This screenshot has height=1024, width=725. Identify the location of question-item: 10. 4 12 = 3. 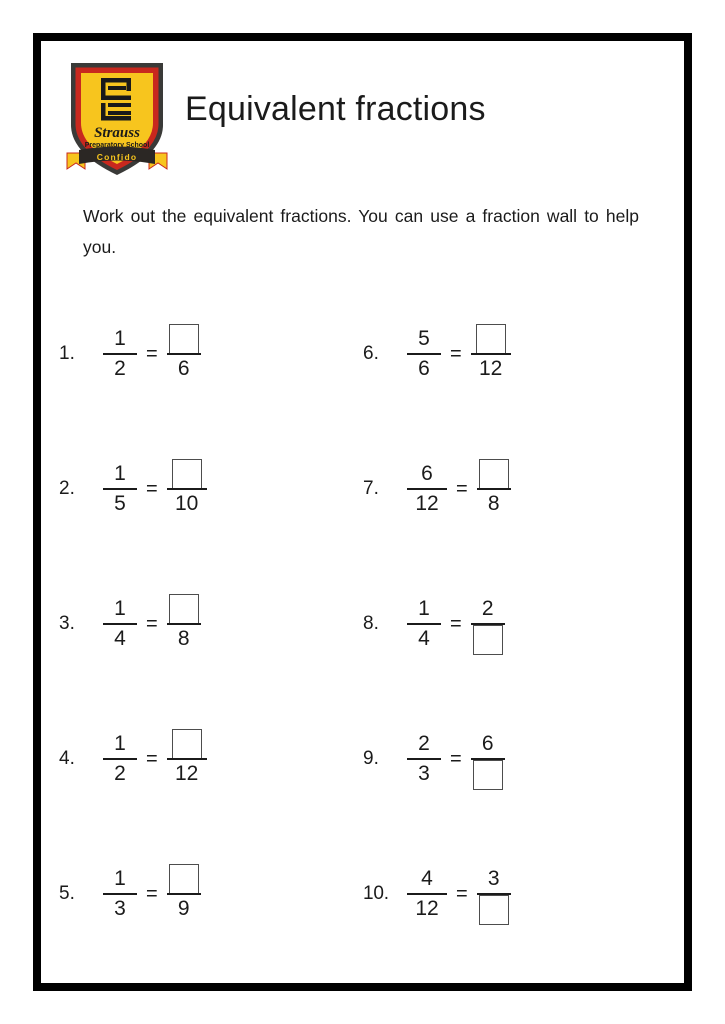
(513, 894).